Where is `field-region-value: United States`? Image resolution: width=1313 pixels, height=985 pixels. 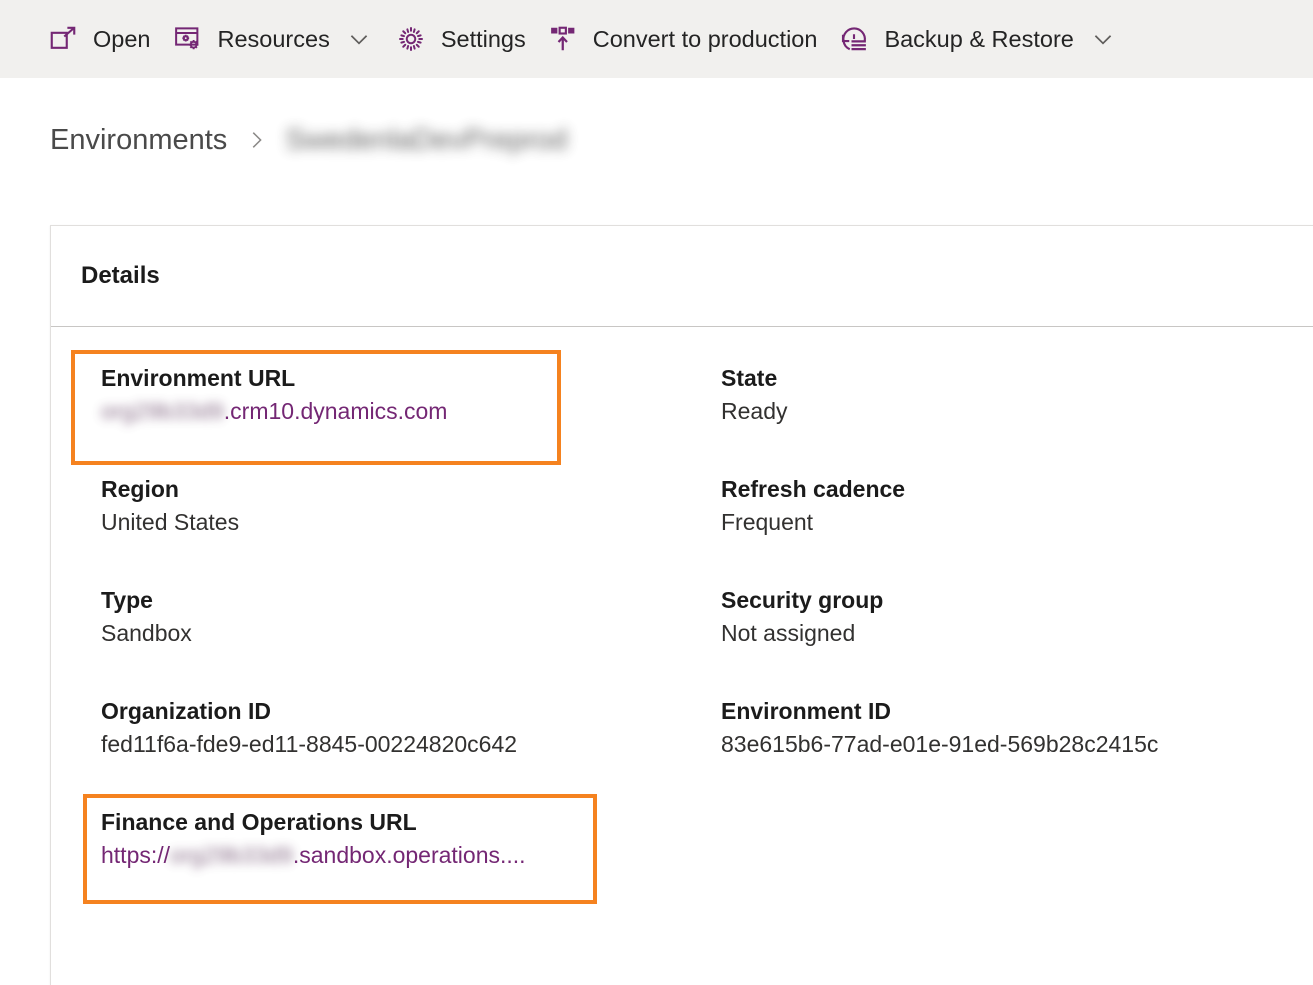 field-region-value: United States is located at coordinates (170, 522).